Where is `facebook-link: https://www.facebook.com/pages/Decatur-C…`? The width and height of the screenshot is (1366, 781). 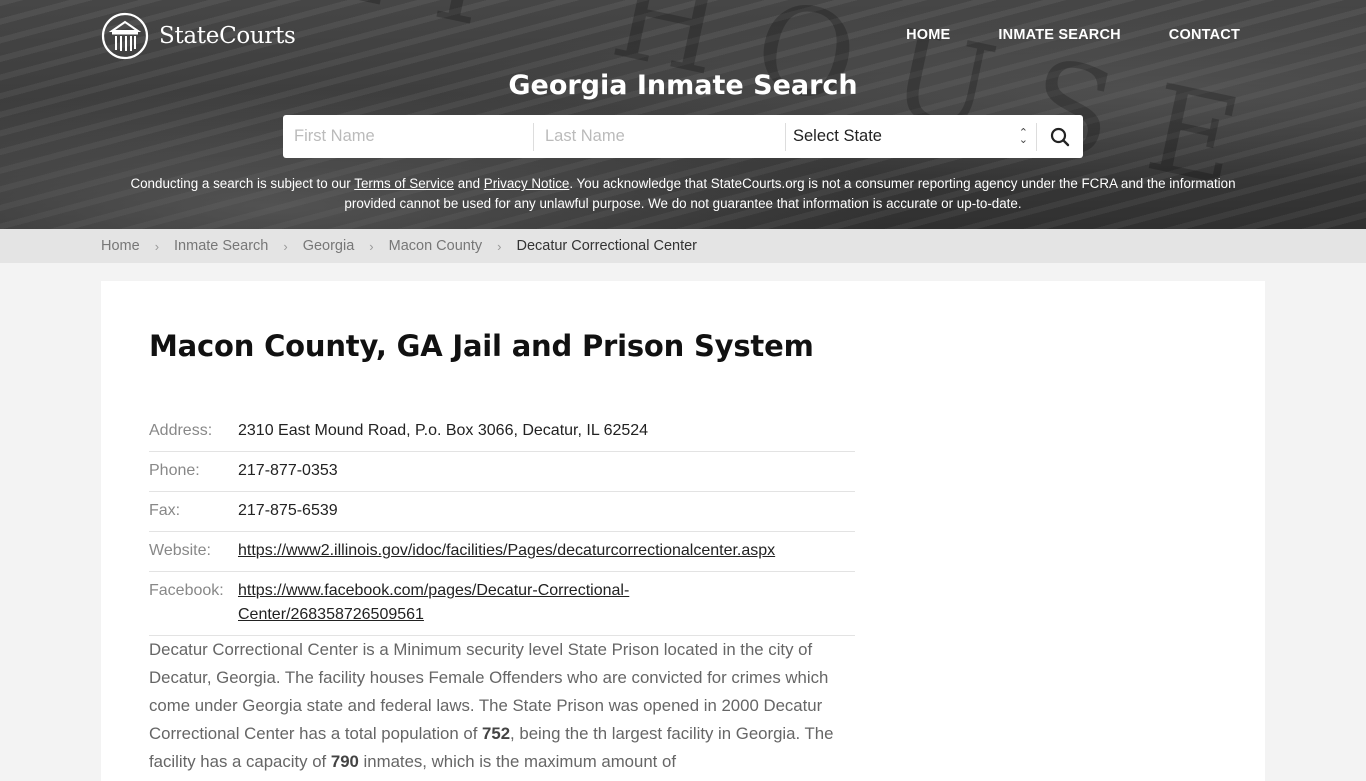 facebook-link: https://www.facebook.com/pages/Decatur-C… is located at coordinates (433, 602).